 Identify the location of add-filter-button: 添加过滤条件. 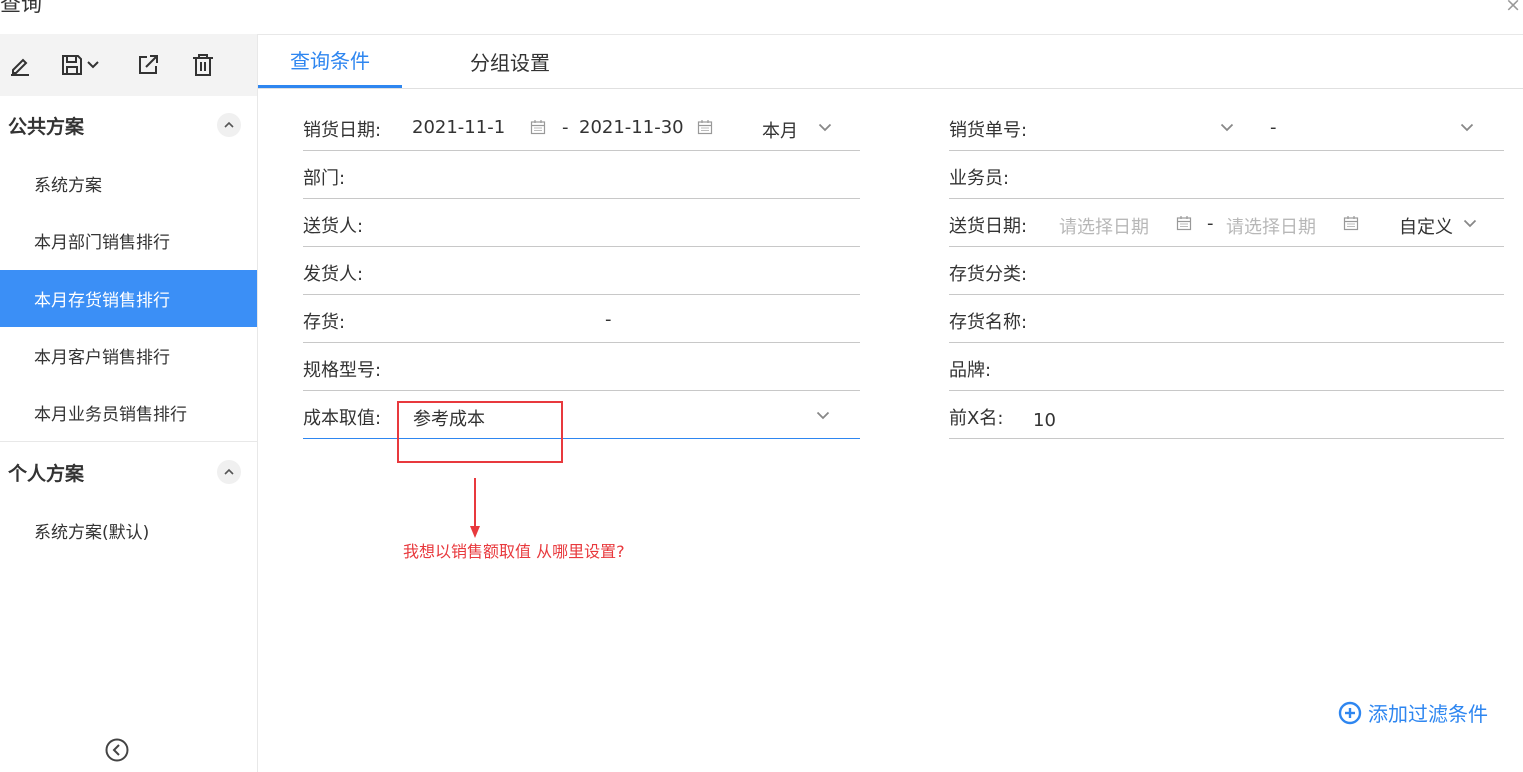
(1413, 712).